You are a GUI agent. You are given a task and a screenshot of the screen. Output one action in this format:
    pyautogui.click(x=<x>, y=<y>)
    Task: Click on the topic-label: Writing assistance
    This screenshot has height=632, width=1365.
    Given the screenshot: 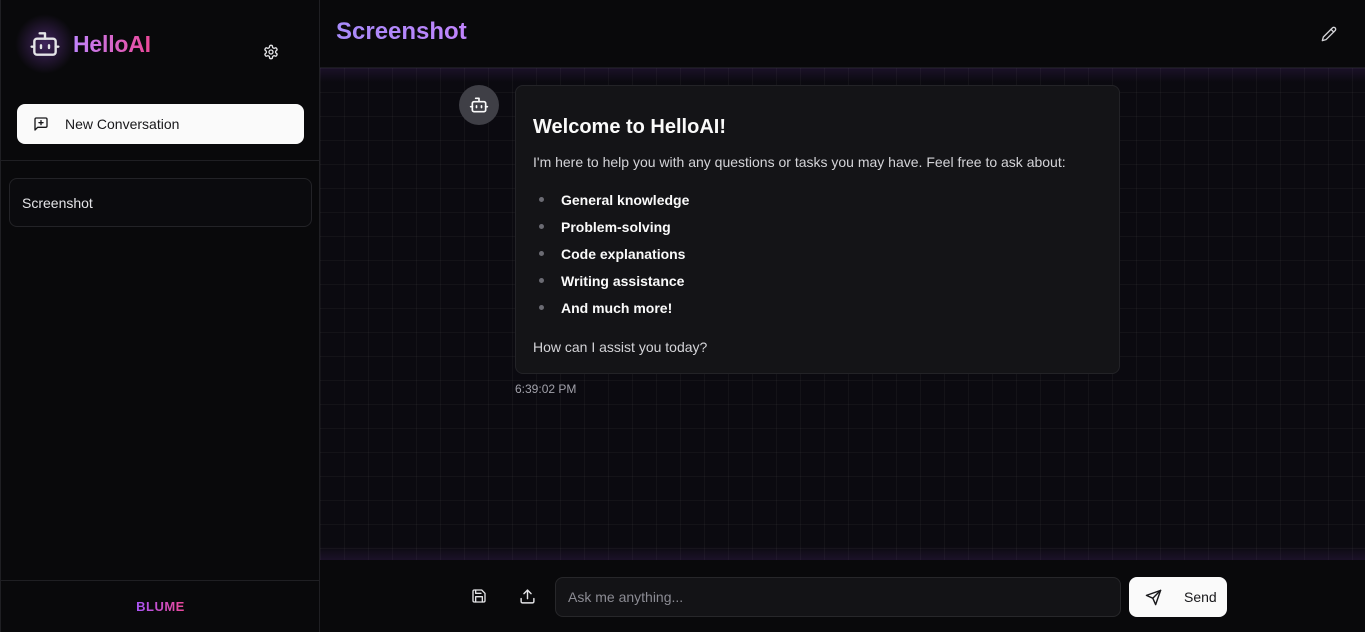 What is the action you would take?
    pyautogui.click(x=623, y=280)
    